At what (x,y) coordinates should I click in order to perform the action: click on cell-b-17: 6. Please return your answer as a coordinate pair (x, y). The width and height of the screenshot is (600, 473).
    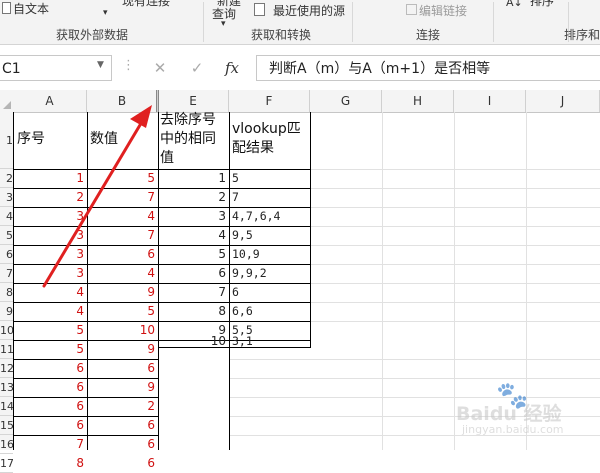
    Looking at the image, I should click on (123, 463).